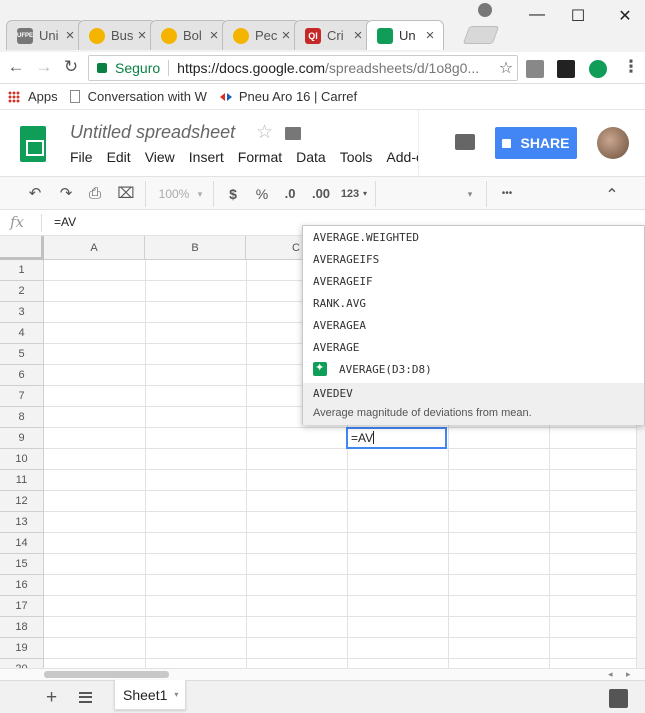 The width and height of the screenshot is (645, 713). Describe the element at coordinates (290, 194) in the screenshot. I see `decrease-decimal-button: .0` at that location.